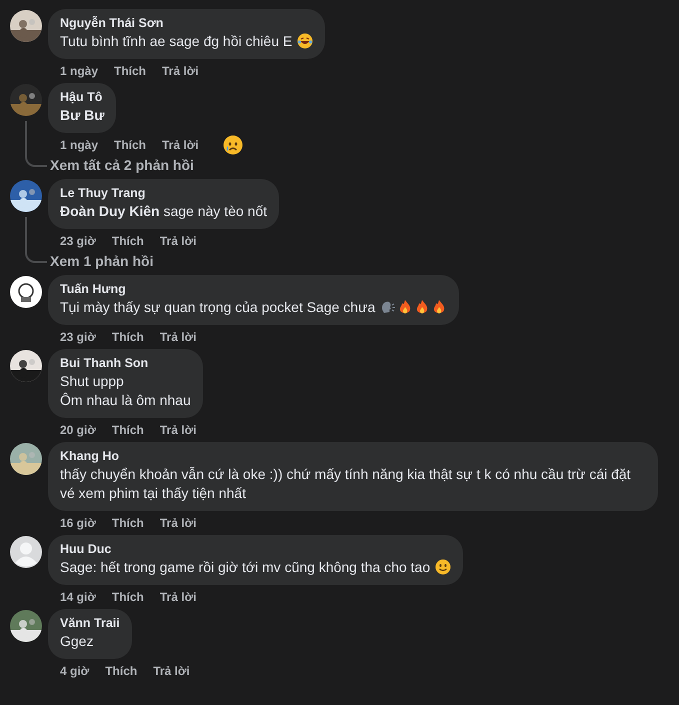  What do you see at coordinates (305, 41) in the screenshot?
I see `laughing-emoji-icon` at bounding box center [305, 41].